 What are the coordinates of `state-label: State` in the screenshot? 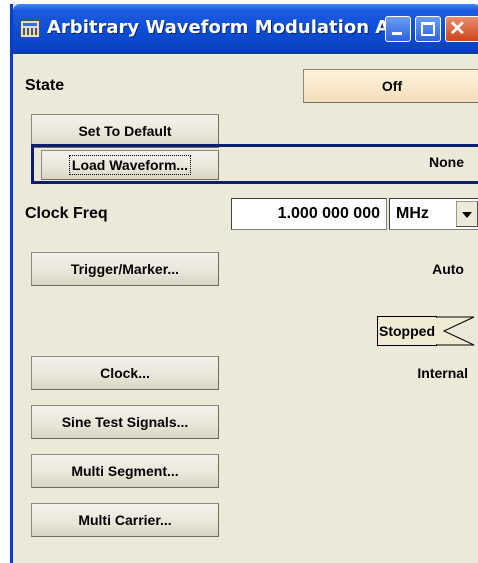 It's located at (45, 85).